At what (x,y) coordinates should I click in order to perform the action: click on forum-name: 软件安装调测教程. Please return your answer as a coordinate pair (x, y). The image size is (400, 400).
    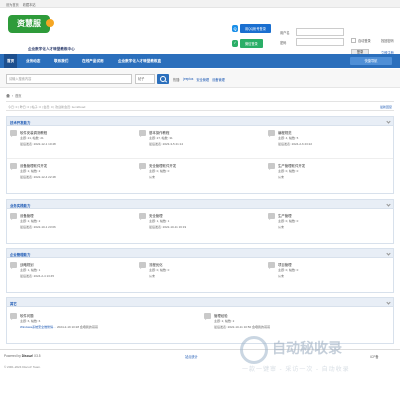
    Looking at the image, I should click on (33, 132).